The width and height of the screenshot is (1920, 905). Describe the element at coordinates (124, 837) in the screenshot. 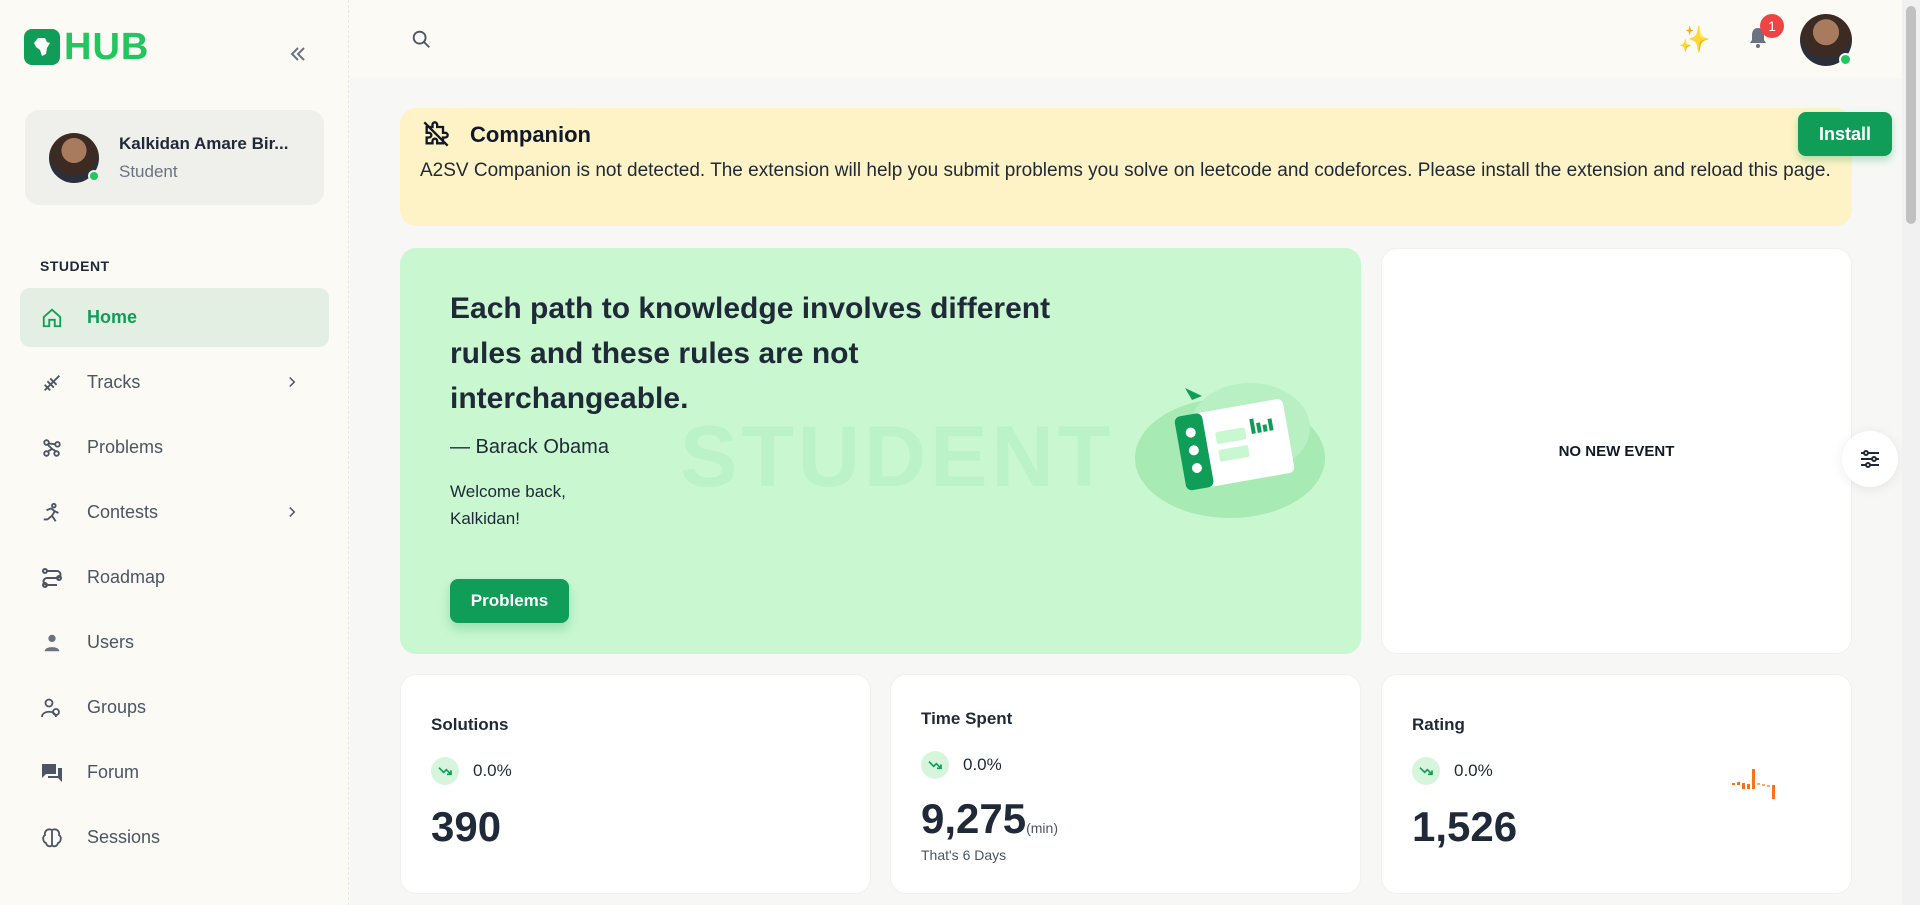

I see `sidebar-item-label: Sessions` at that location.